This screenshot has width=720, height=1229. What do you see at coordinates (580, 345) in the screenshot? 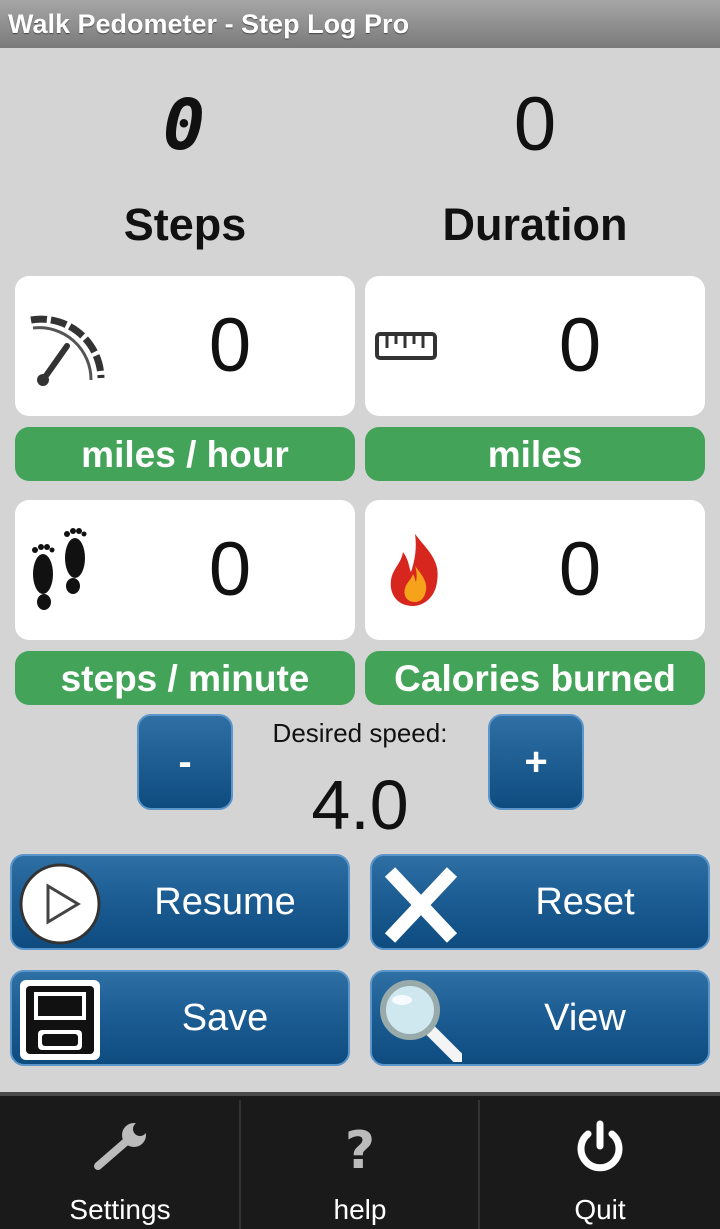
I see `distance-value: 0` at bounding box center [580, 345].